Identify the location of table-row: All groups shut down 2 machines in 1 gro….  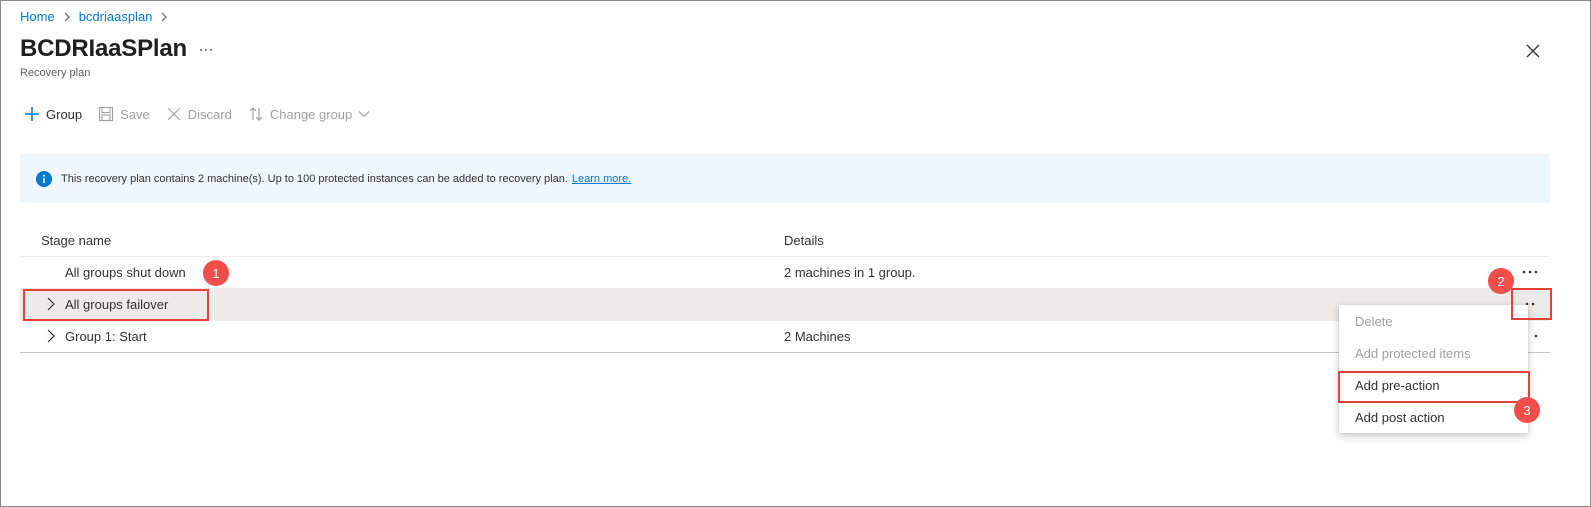
(785, 273).